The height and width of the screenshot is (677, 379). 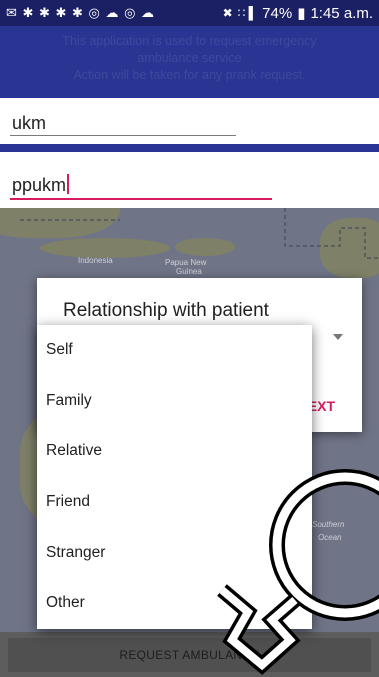 What do you see at coordinates (141, 199) in the screenshot?
I see `input-field-2-underline` at bounding box center [141, 199].